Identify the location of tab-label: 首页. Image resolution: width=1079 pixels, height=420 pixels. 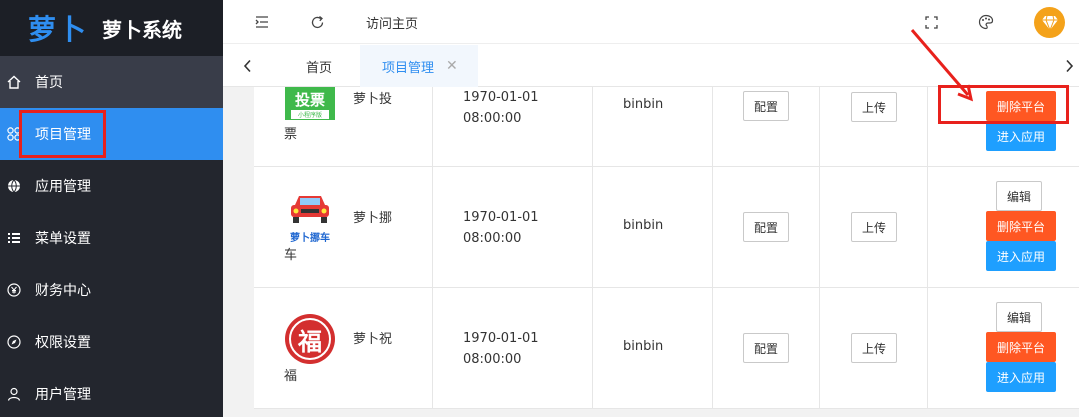
(319, 68).